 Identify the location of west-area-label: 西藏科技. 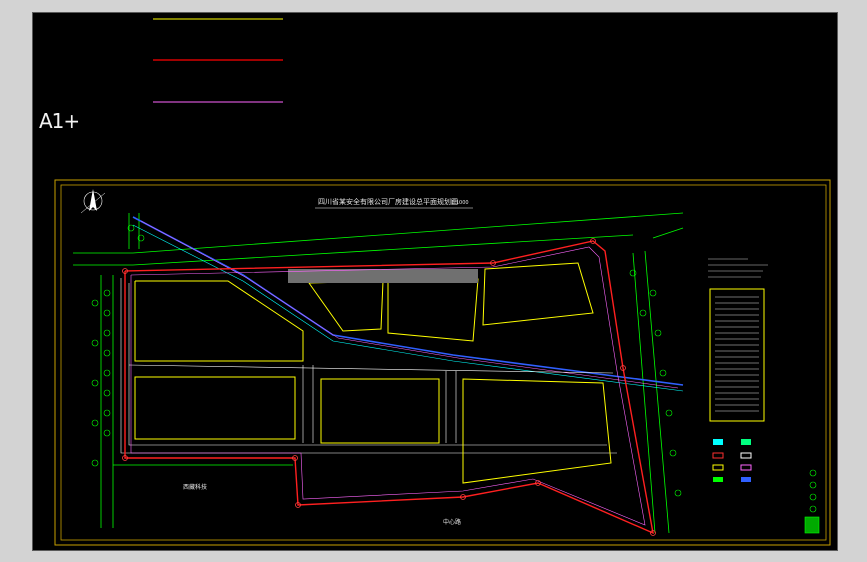
(195, 487).